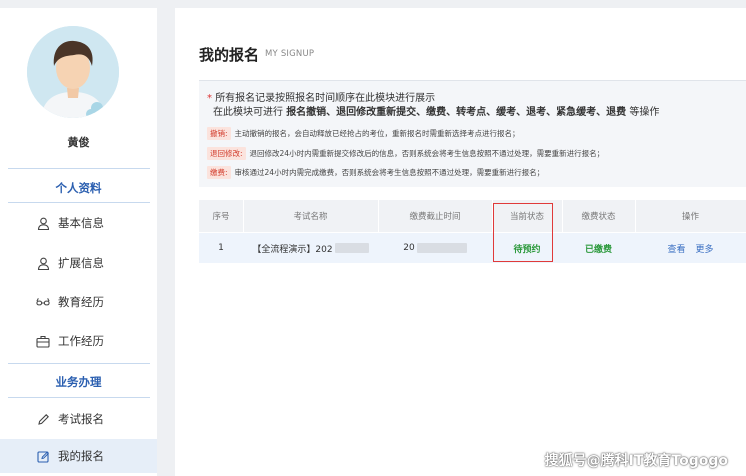  Describe the element at coordinates (248, 112) in the screenshot. I see `notice-text: 在此模块可进行` at that location.